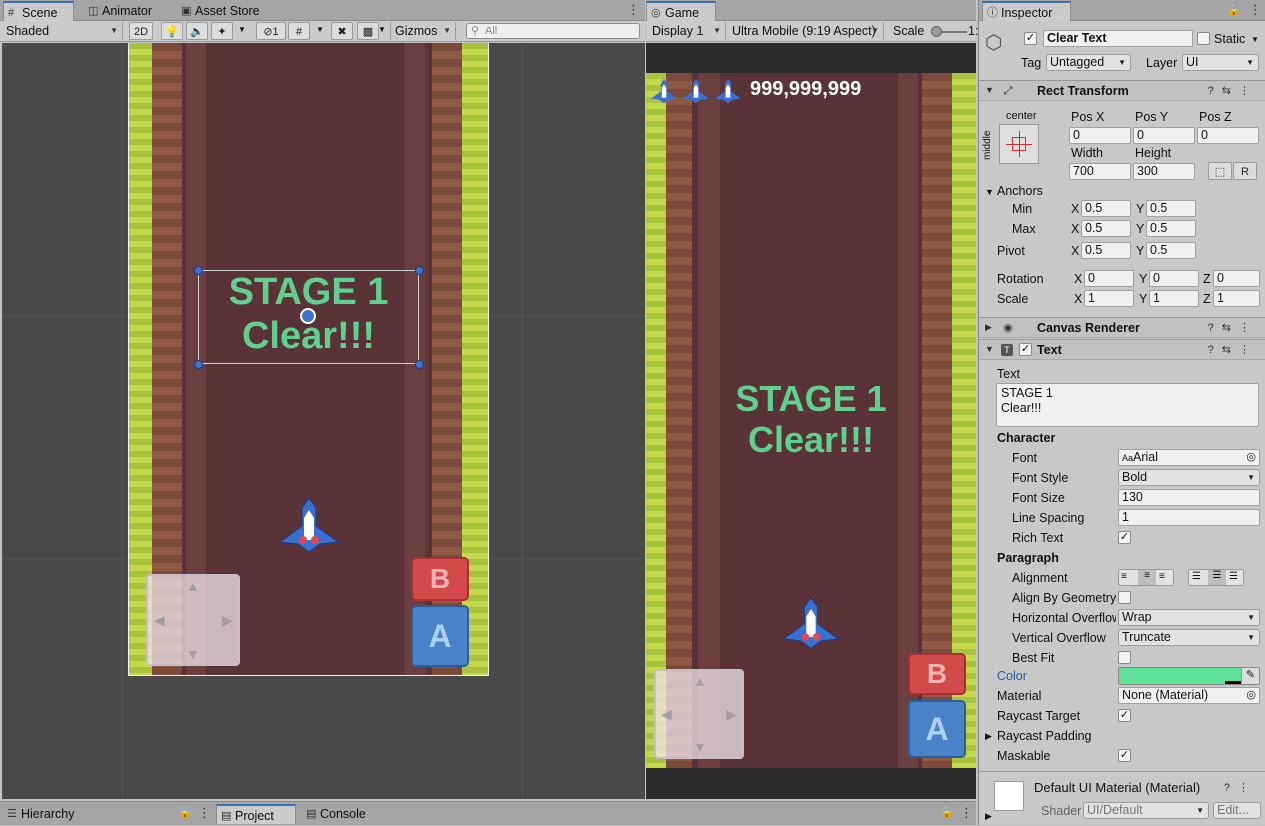 The height and width of the screenshot is (826, 1265). Describe the element at coordinates (1189, 477) in the screenshot. I see `font-style-dropdown: Bold ▼` at that location.